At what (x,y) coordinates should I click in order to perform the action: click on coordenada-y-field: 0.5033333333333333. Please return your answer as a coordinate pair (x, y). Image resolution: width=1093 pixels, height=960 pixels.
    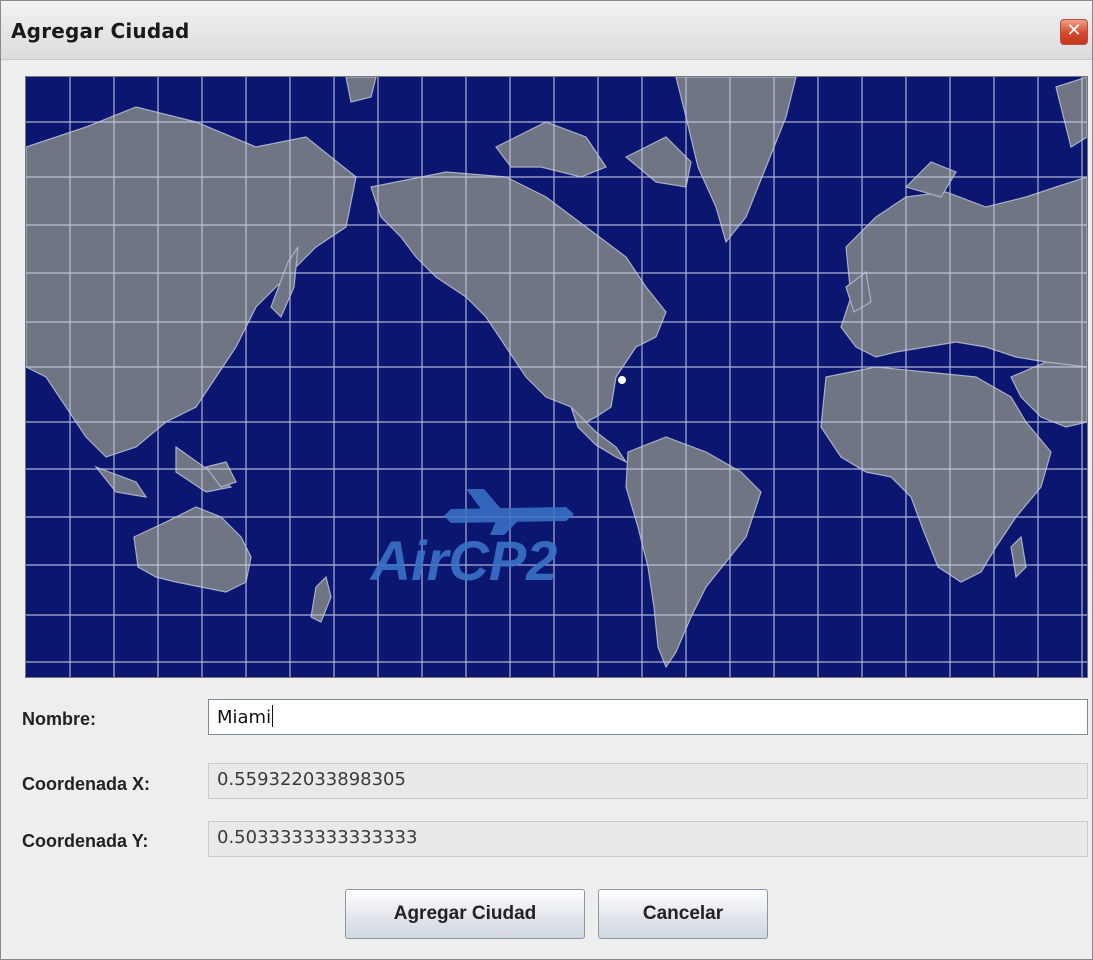
    Looking at the image, I should click on (648, 839).